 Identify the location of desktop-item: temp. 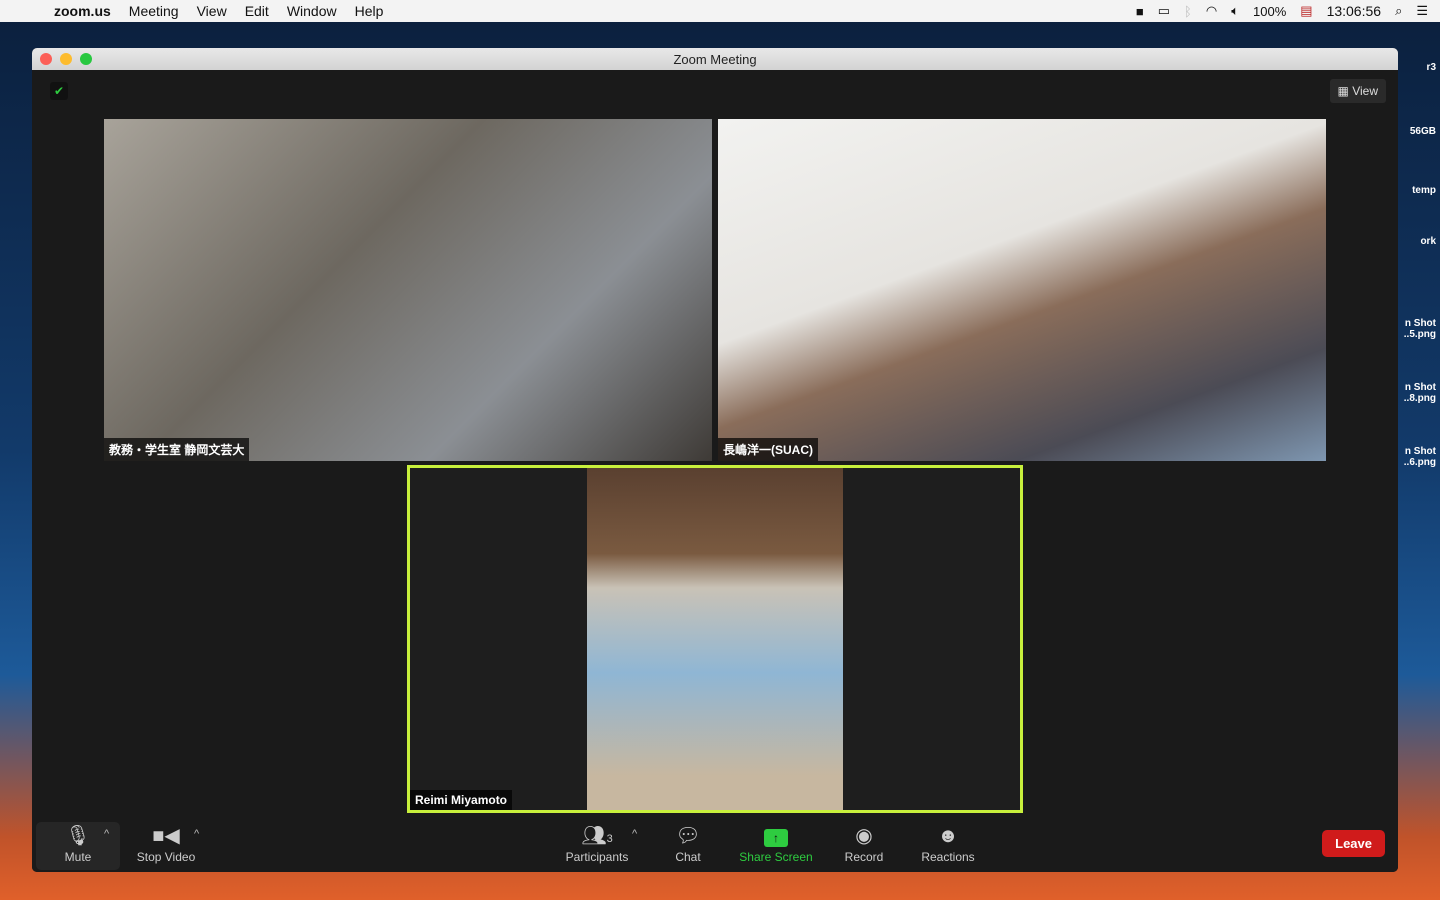
(1416, 190).